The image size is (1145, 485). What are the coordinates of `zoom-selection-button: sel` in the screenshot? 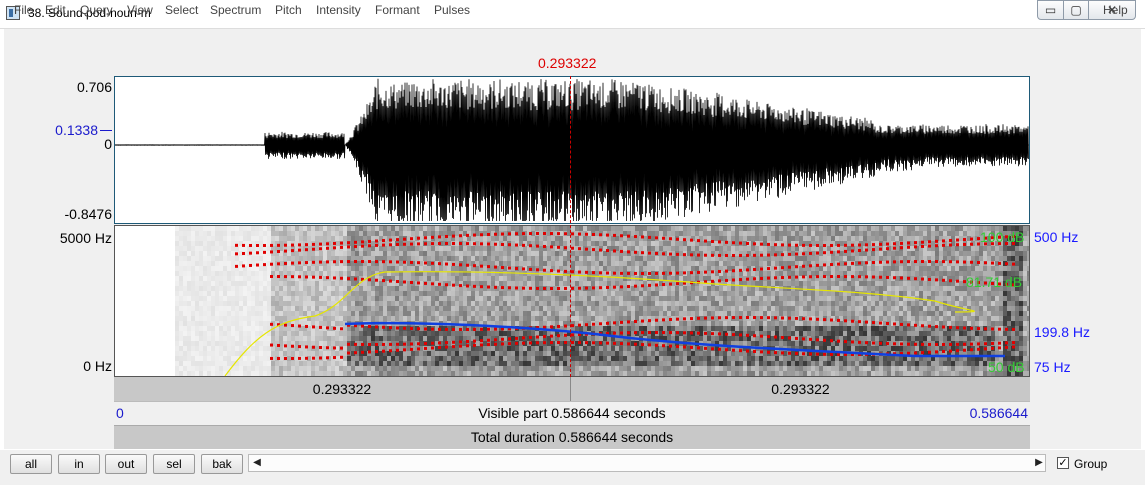 It's located at (174, 464).